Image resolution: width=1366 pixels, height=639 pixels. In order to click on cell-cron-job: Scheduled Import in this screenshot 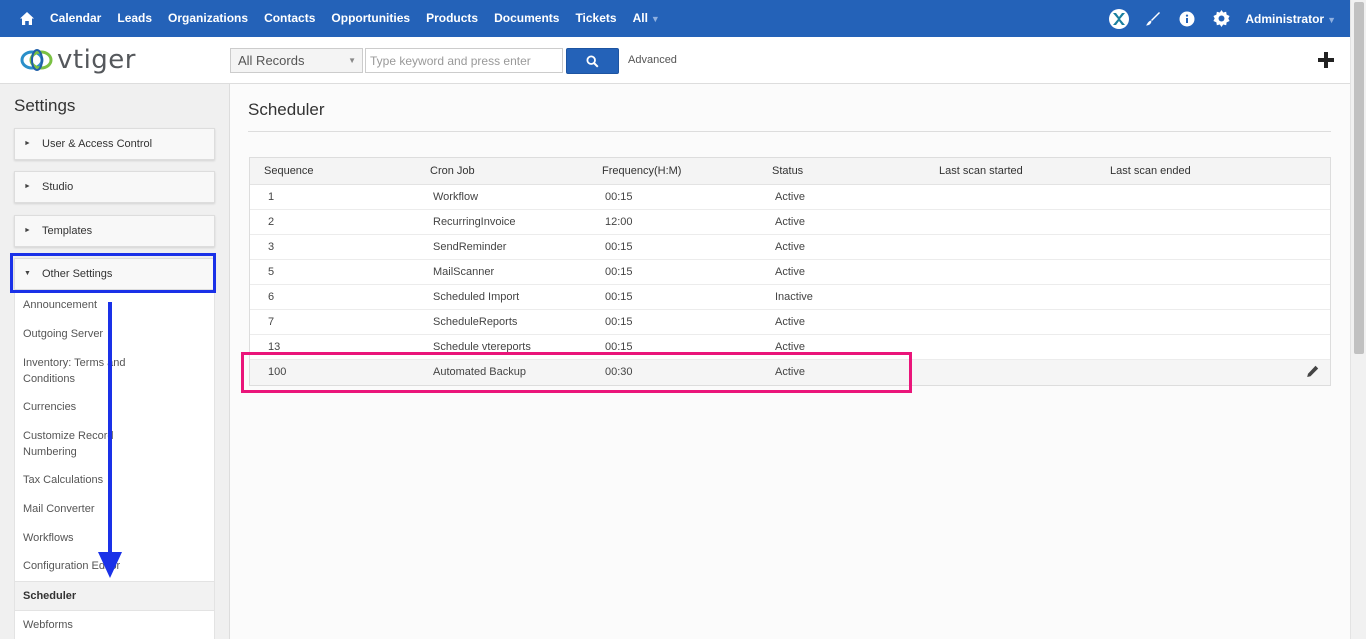, I will do `click(476, 297)`.